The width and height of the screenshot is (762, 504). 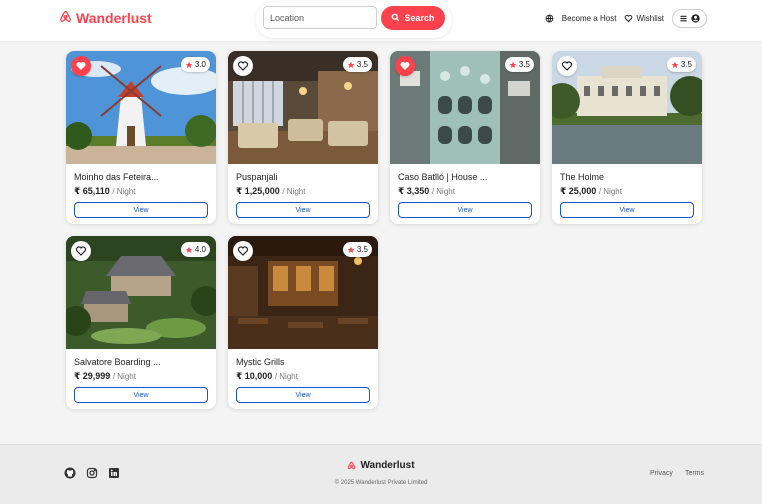 I want to click on copyright-text: © 2025 Wanderlust Private Limited, so click(x=381, y=483).